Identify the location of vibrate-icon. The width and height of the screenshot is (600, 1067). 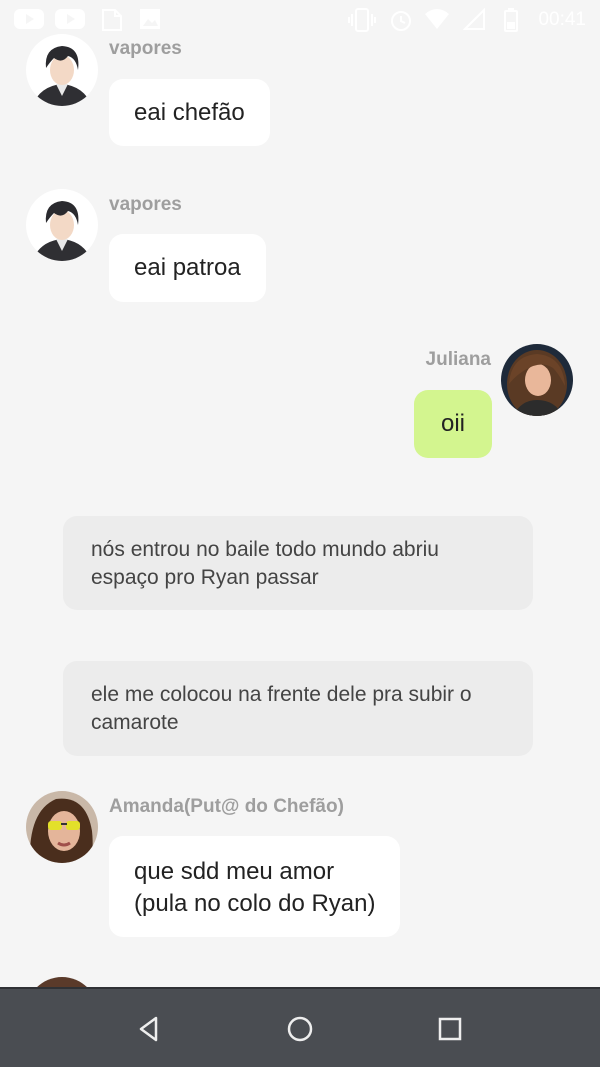
(362, 20).